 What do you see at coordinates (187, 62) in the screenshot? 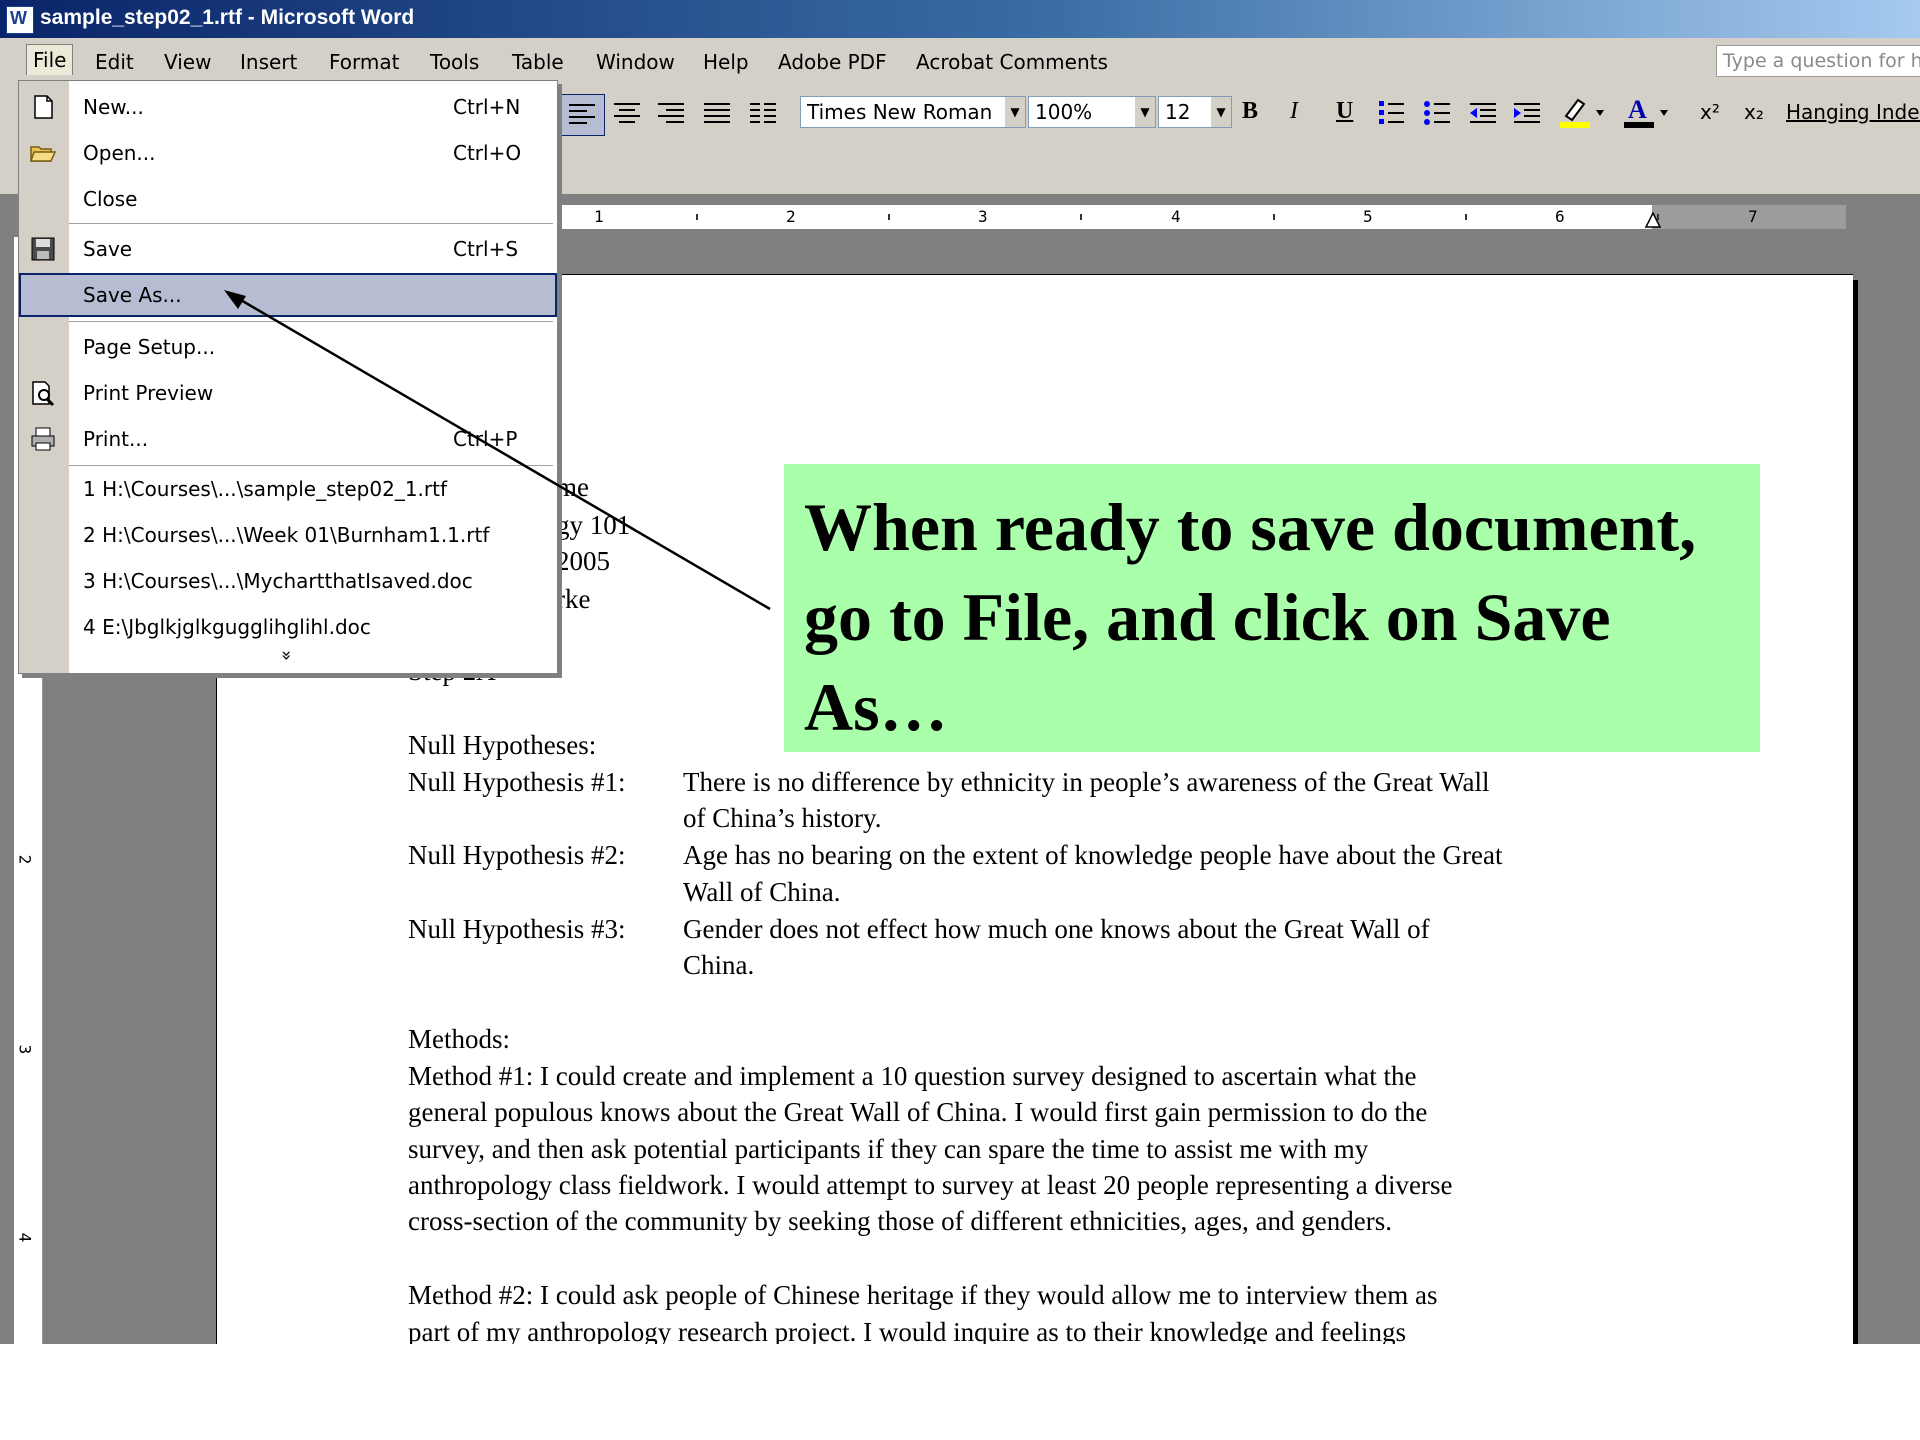
I see `menu-view: View` at bounding box center [187, 62].